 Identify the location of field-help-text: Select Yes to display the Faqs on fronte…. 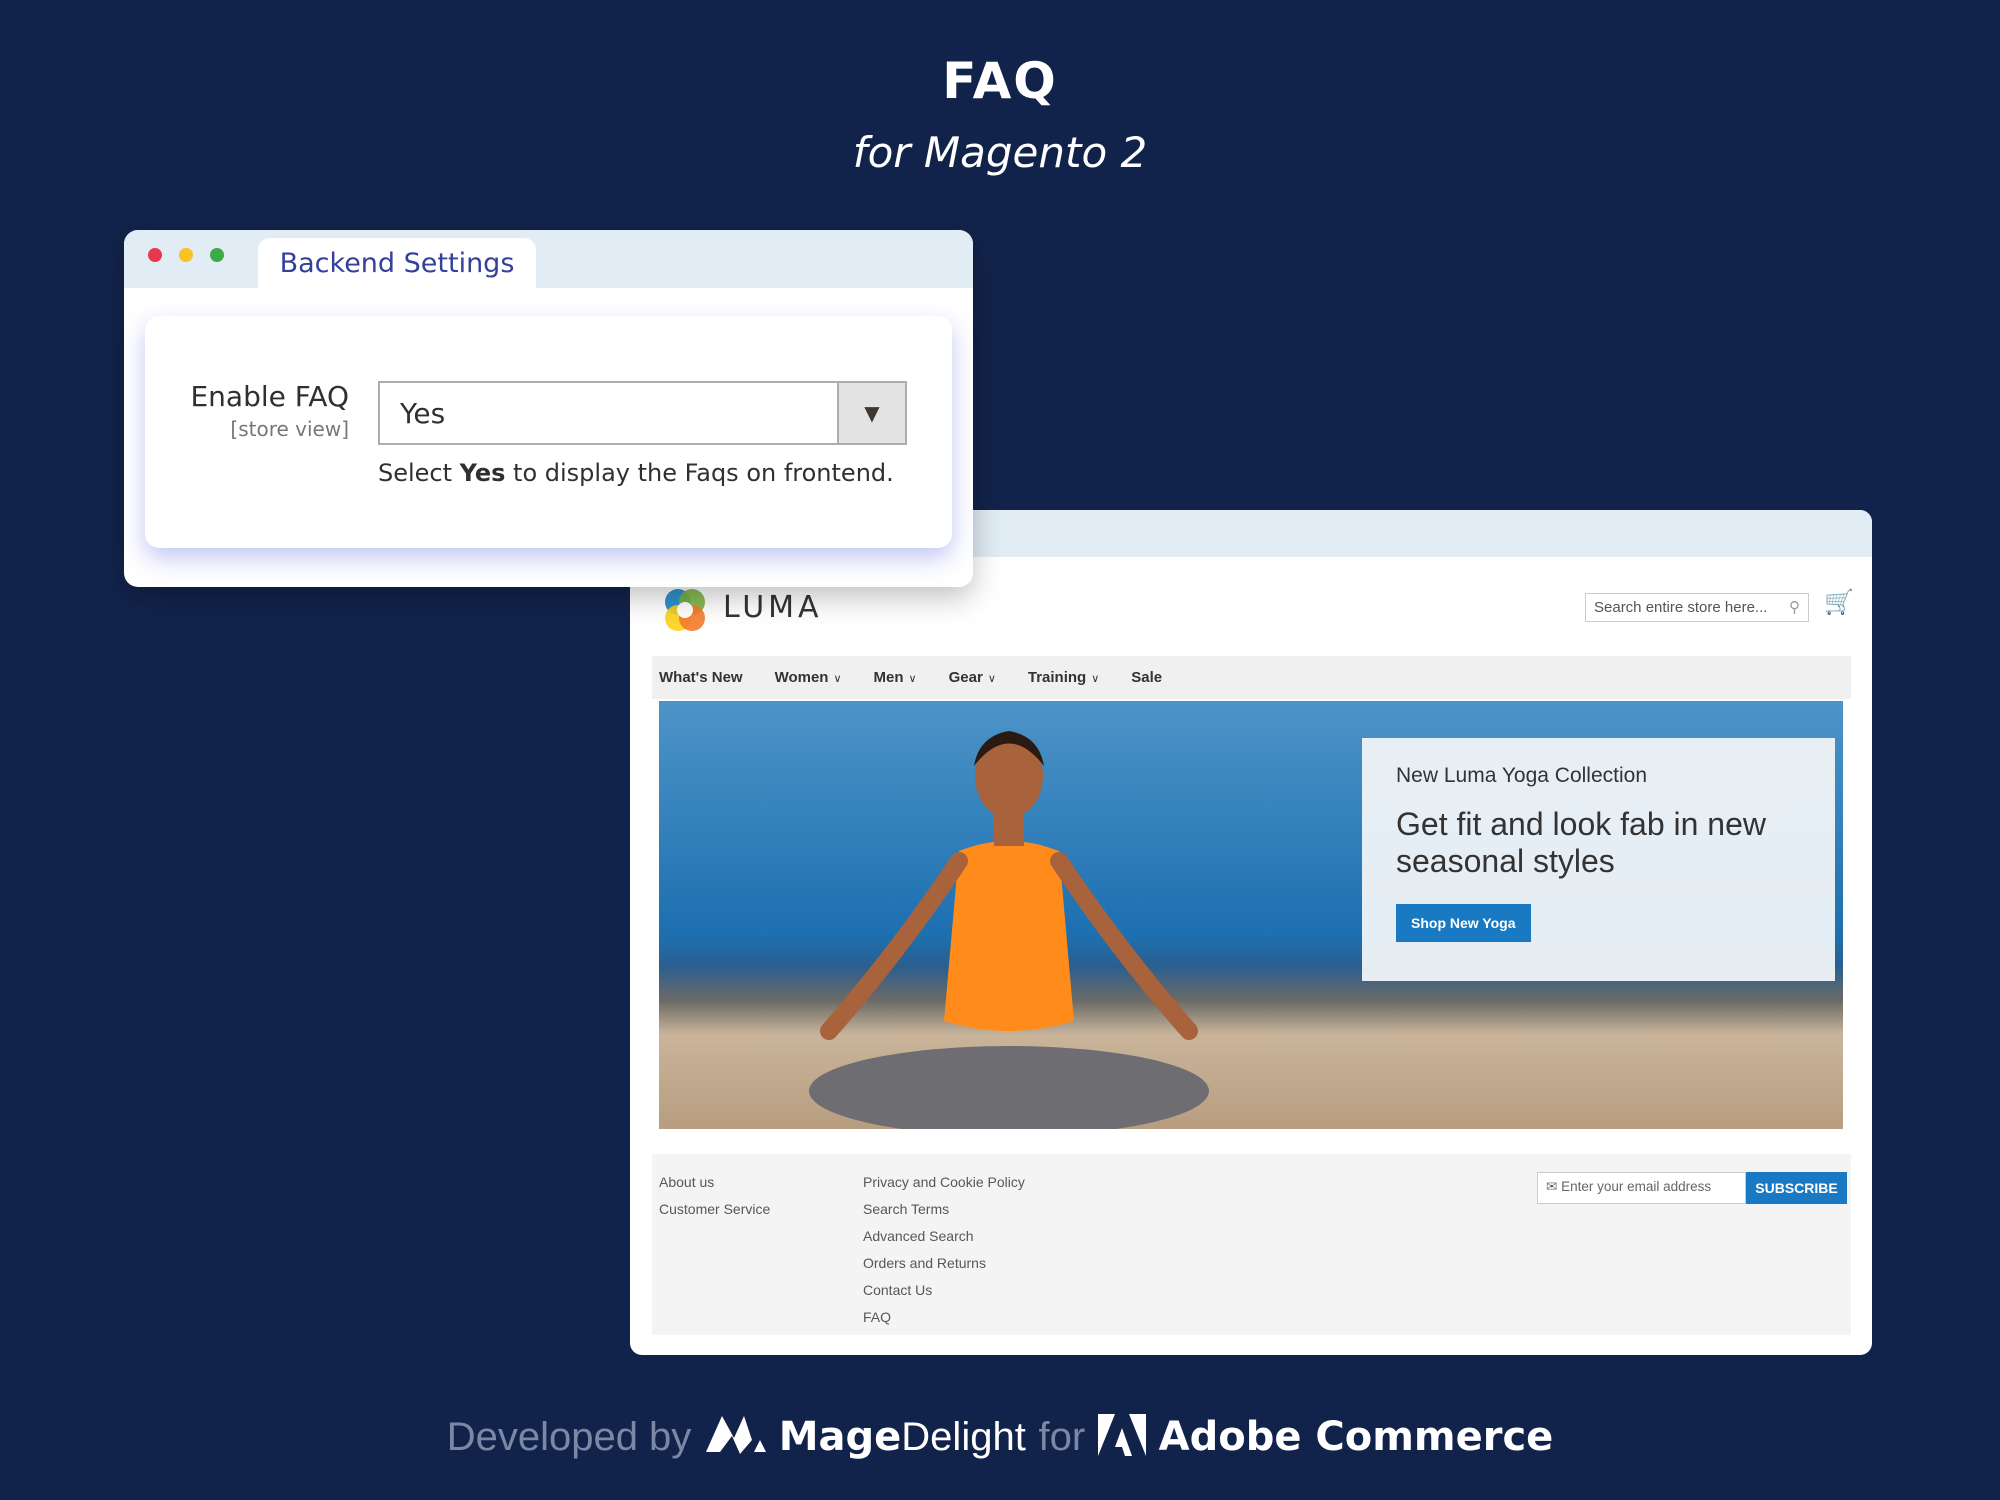
(636, 473).